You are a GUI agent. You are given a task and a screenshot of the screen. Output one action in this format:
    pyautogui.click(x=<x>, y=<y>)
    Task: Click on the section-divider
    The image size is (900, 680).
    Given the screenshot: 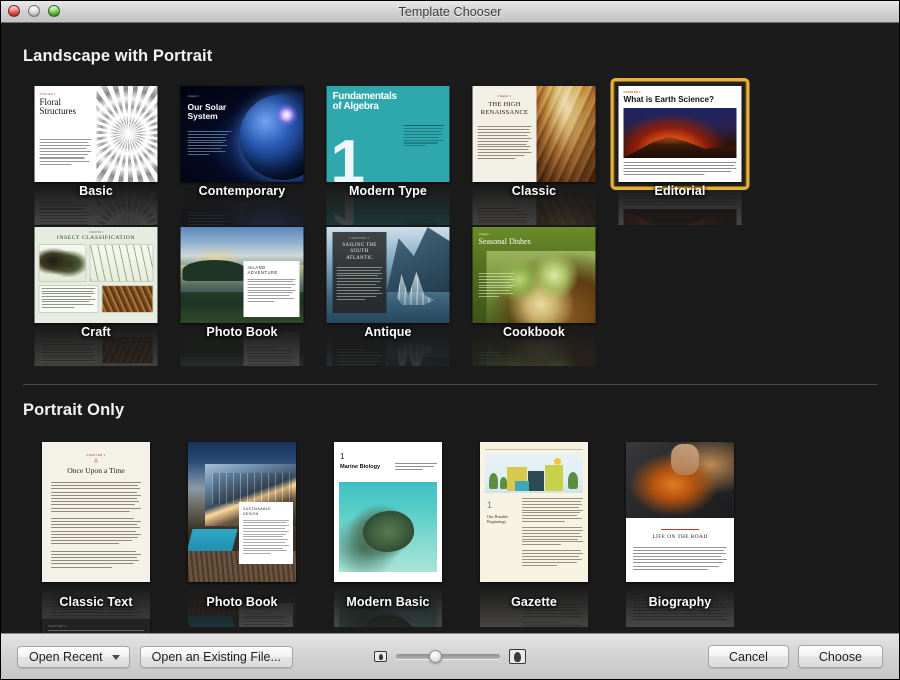 What is the action you would take?
    pyautogui.click(x=450, y=384)
    